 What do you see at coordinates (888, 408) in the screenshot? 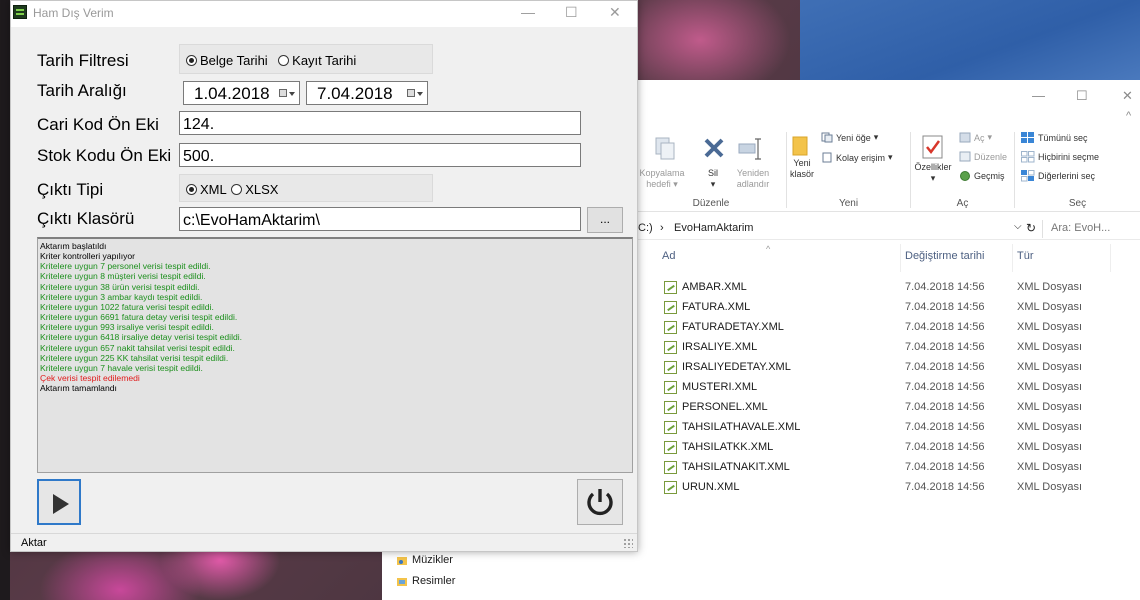
I see `file-row: PERSONEL.XML 7.04.2018 14:56 XML Dosyası` at bounding box center [888, 408].